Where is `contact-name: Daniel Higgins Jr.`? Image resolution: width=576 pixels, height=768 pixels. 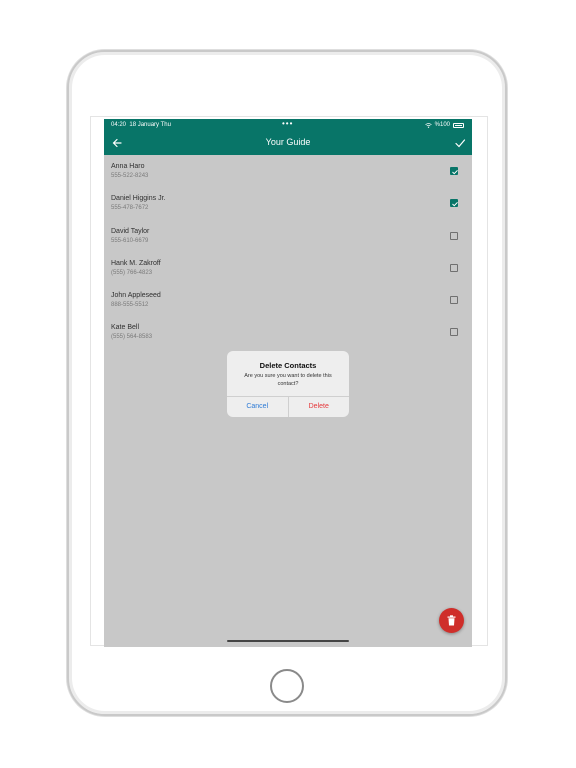 contact-name: Daniel Higgins Jr. is located at coordinates (138, 199).